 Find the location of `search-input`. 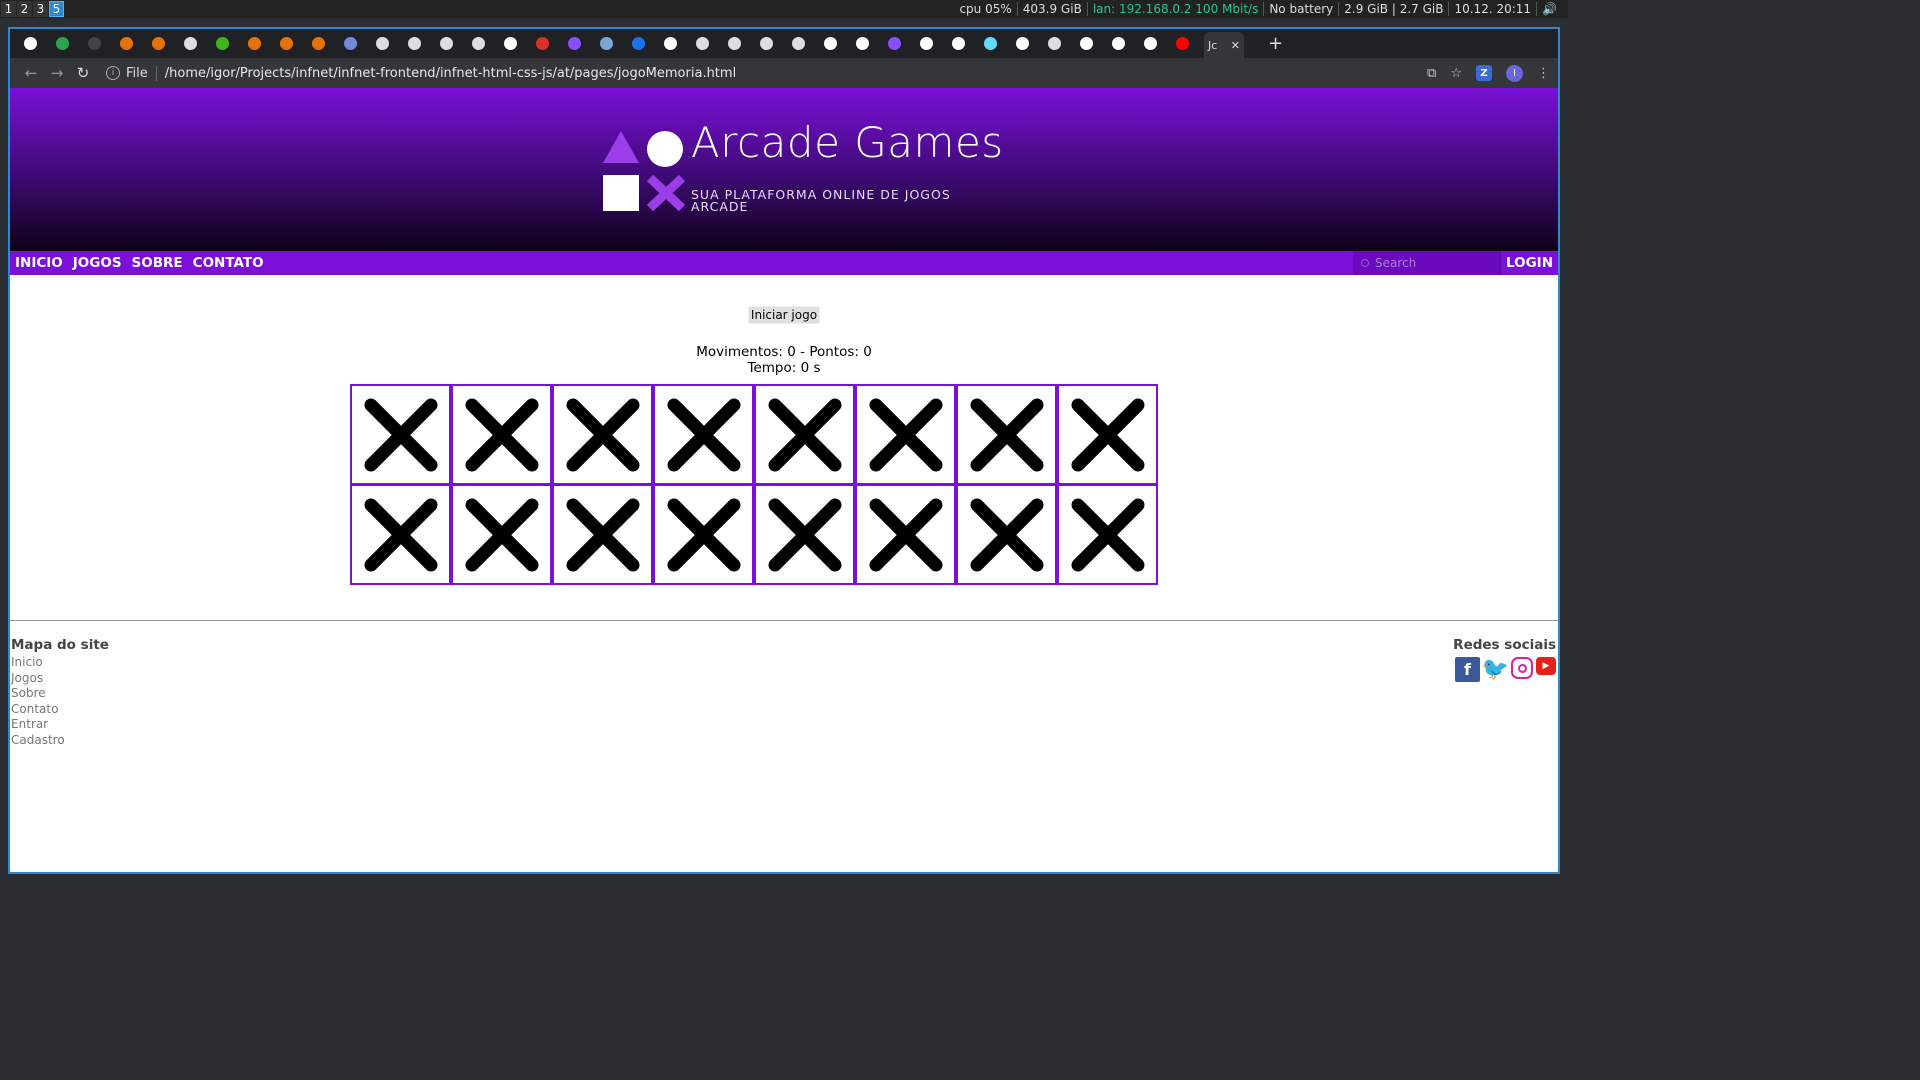

search-input is located at coordinates (1435, 263).